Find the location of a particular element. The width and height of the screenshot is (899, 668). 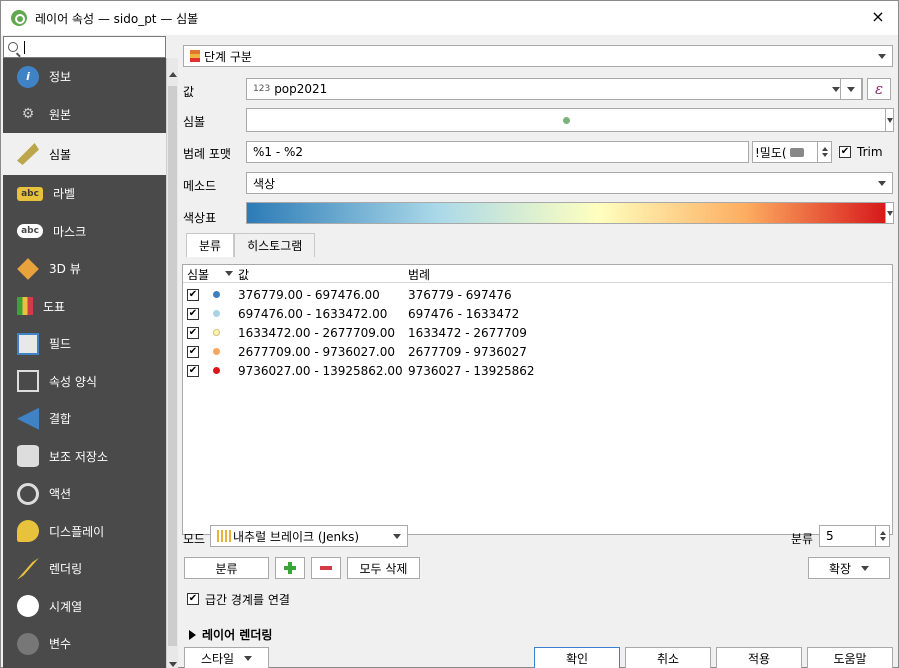

sidebar-item-variables: 변수 is located at coordinates (84, 644).